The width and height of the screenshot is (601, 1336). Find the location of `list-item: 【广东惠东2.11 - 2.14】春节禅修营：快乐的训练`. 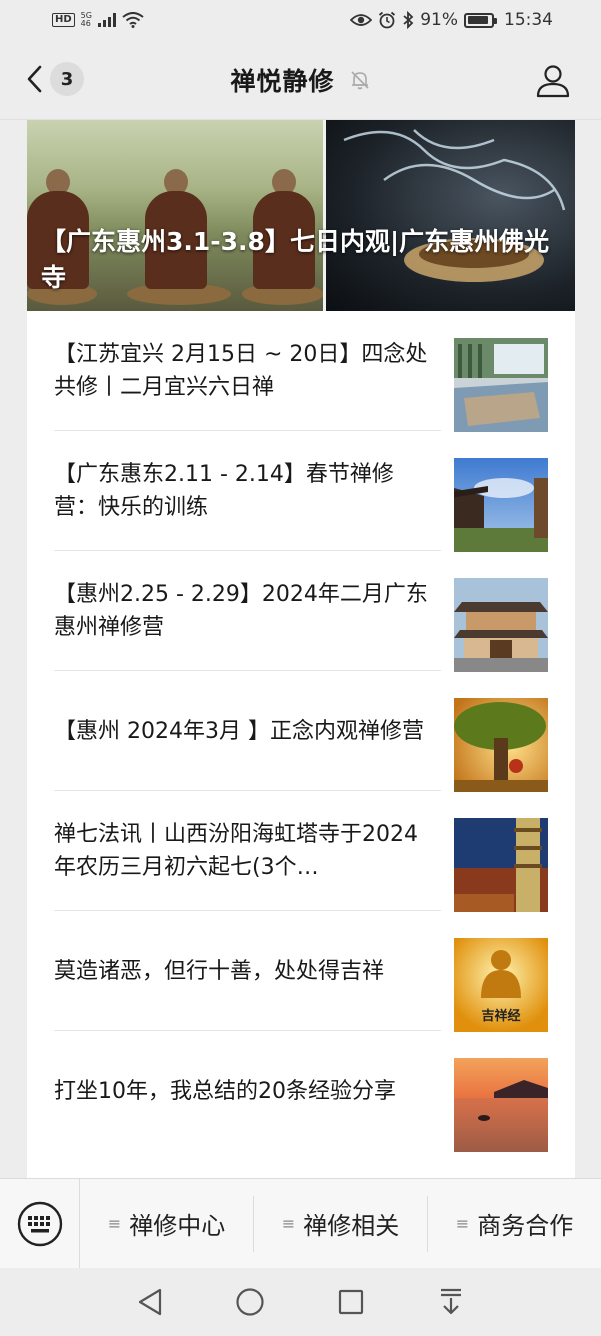

list-item: 【广东惠东2.11 - 2.14】春节禅修营：快乐的训练 is located at coordinates (301, 491).